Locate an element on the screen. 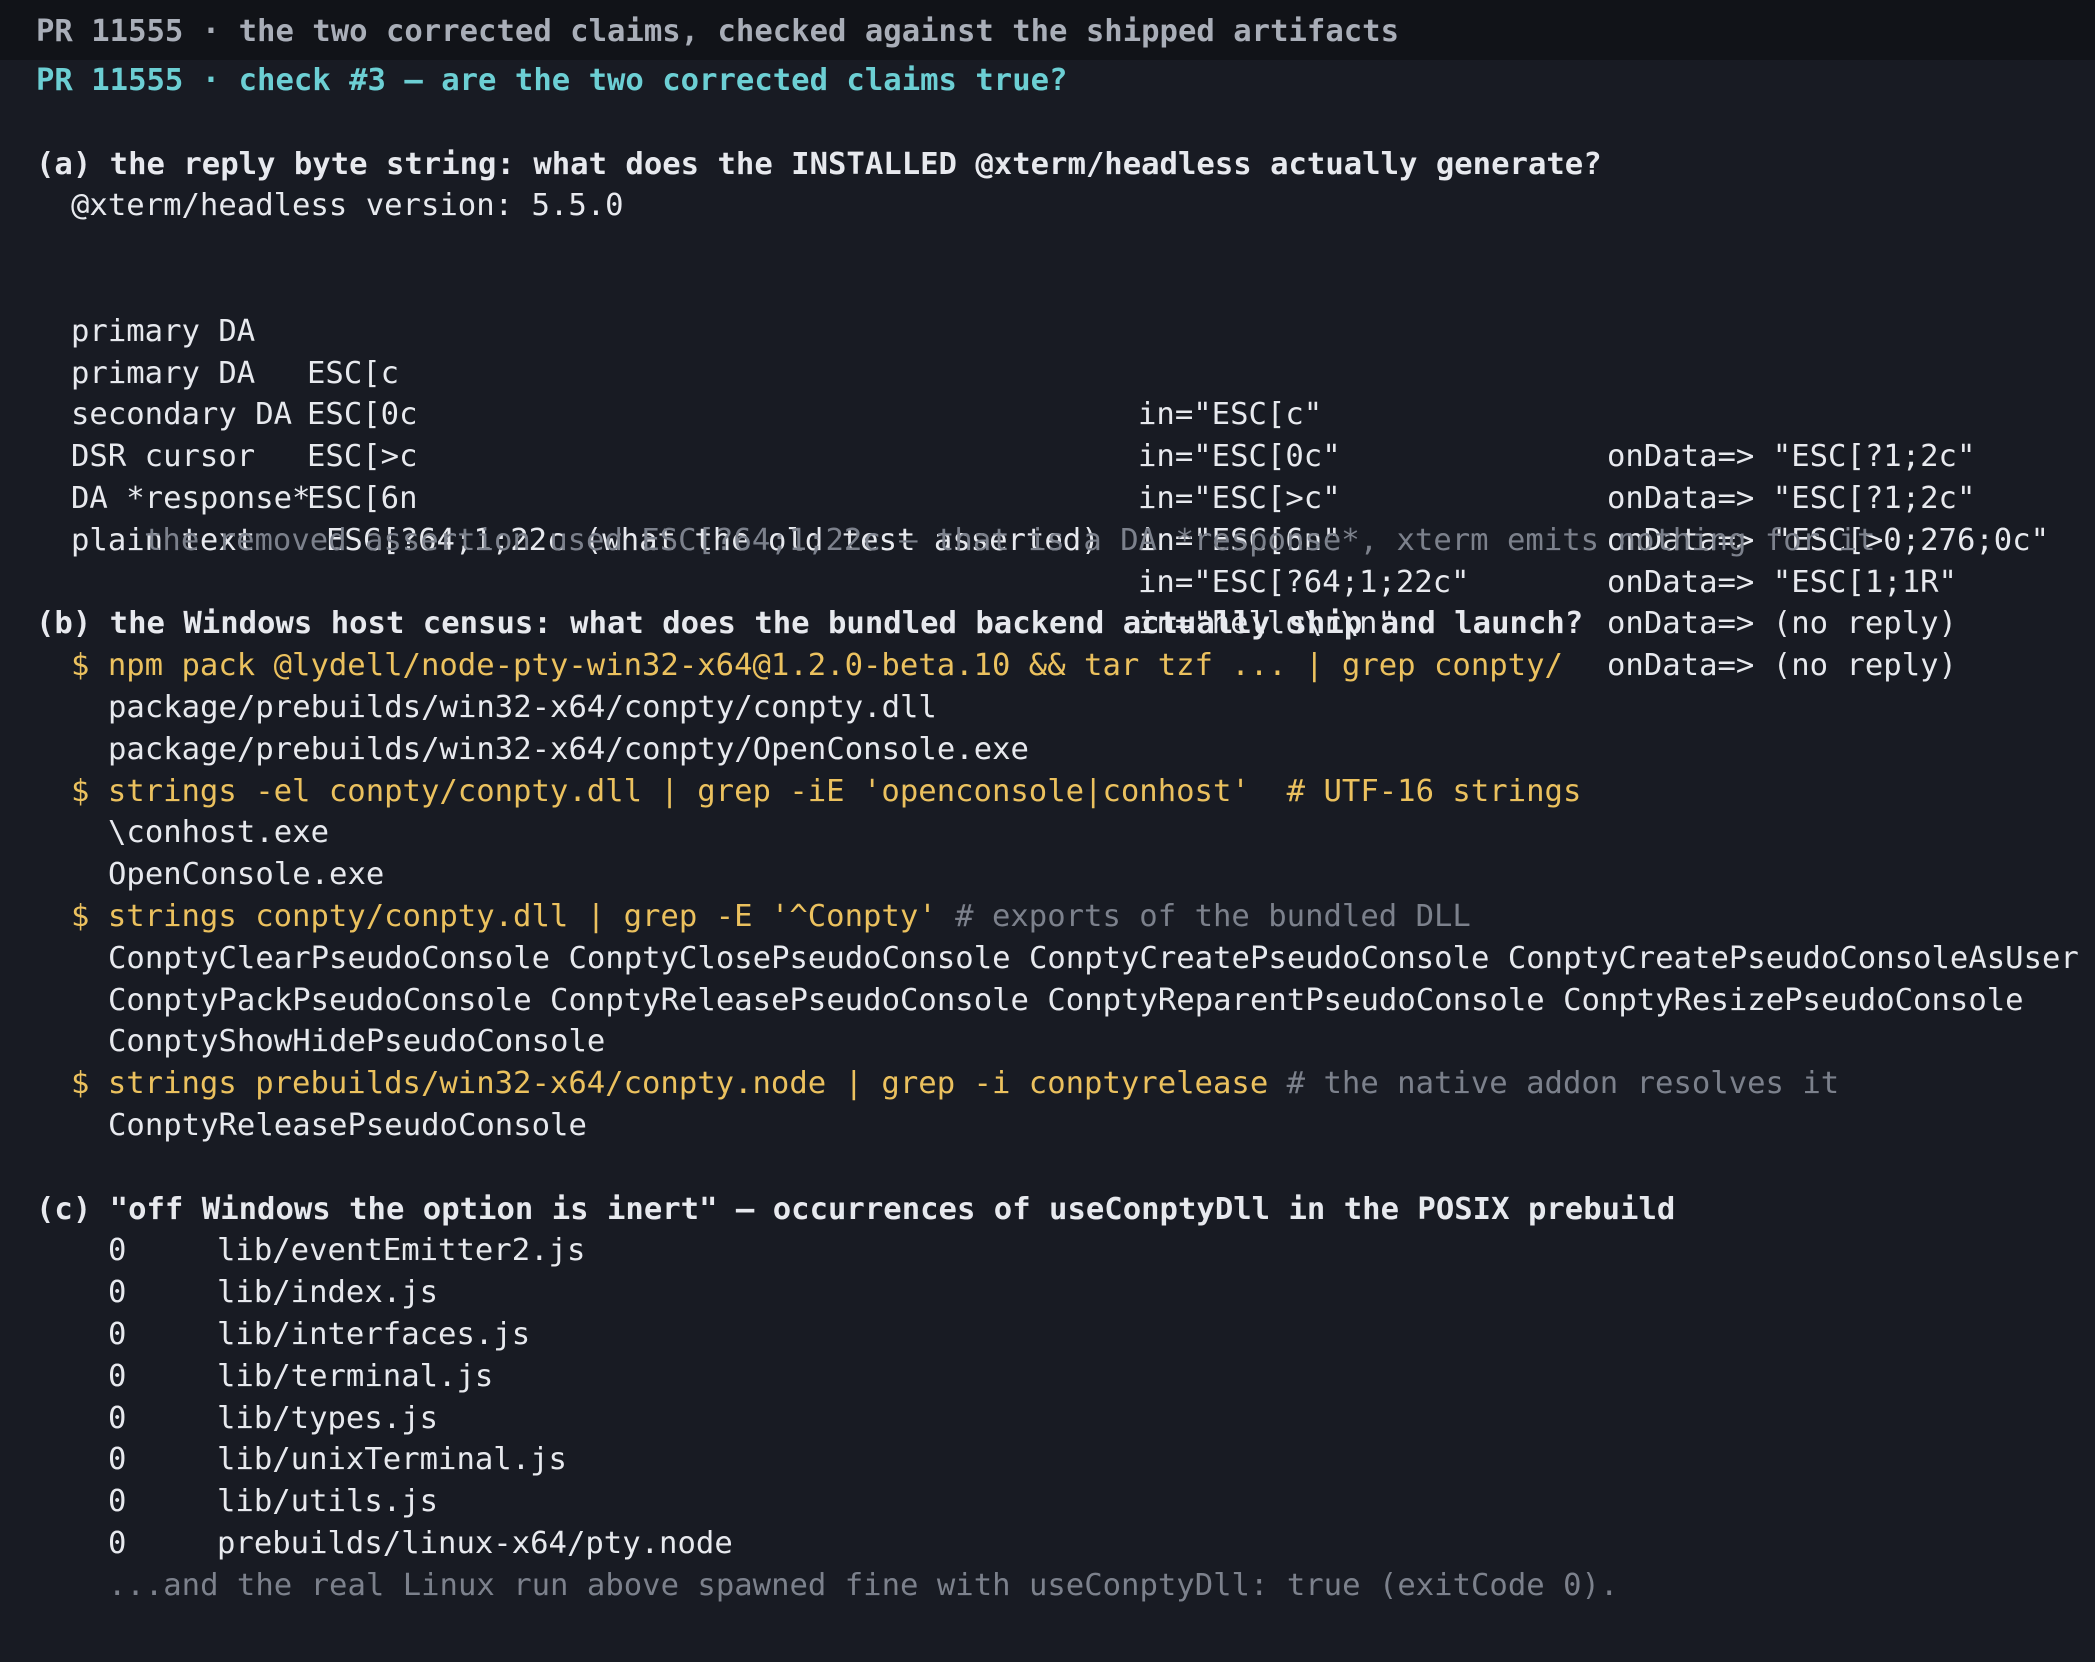  file-path: lib/eventEmitter2.js is located at coordinates (401, 1251).